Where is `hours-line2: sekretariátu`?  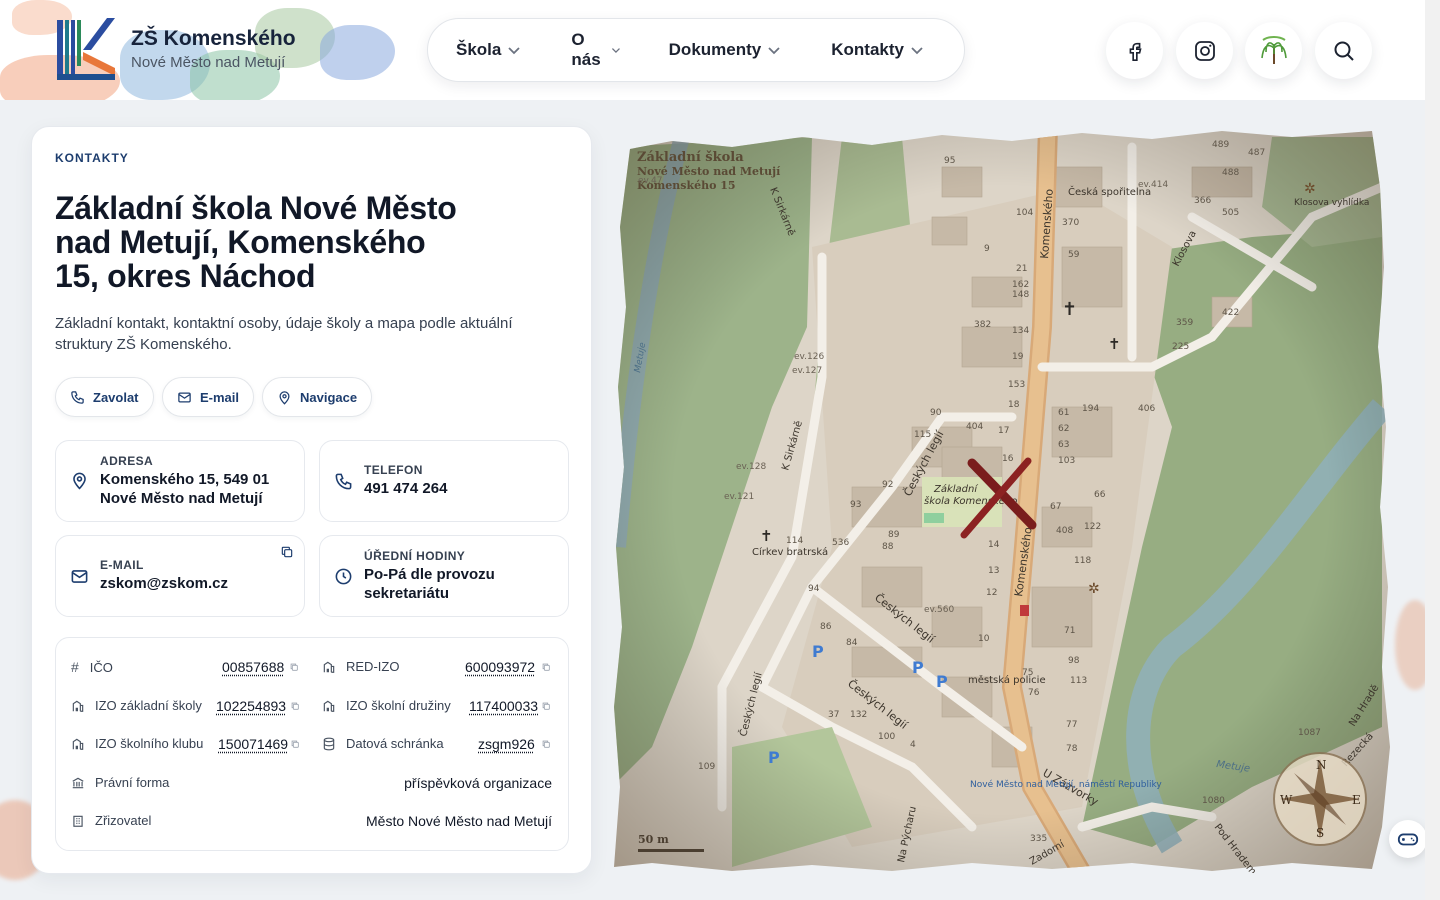 hours-line2: sekretariátu is located at coordinates (407, 593).